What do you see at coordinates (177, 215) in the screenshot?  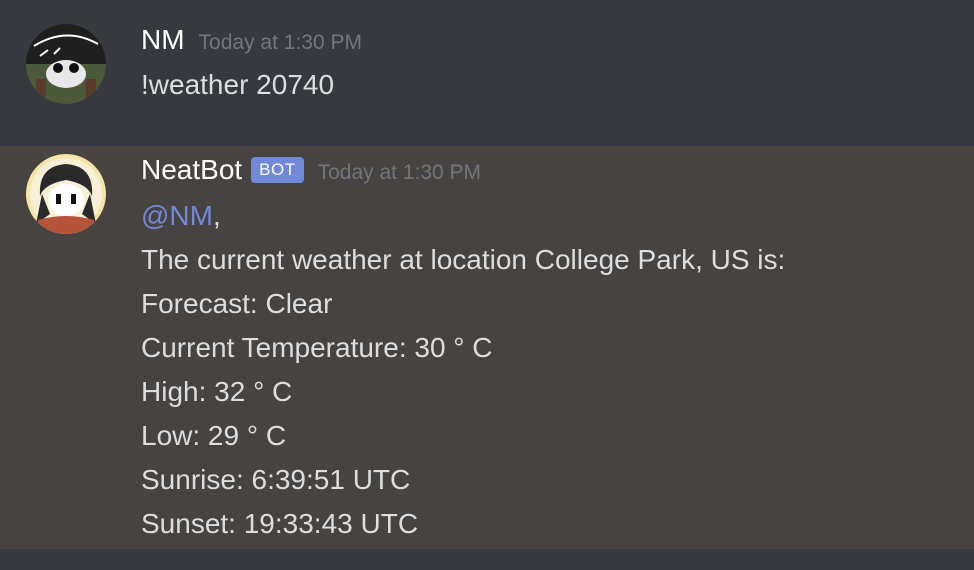 I see `user-mention: @NM` at bounding box center [177, 215].